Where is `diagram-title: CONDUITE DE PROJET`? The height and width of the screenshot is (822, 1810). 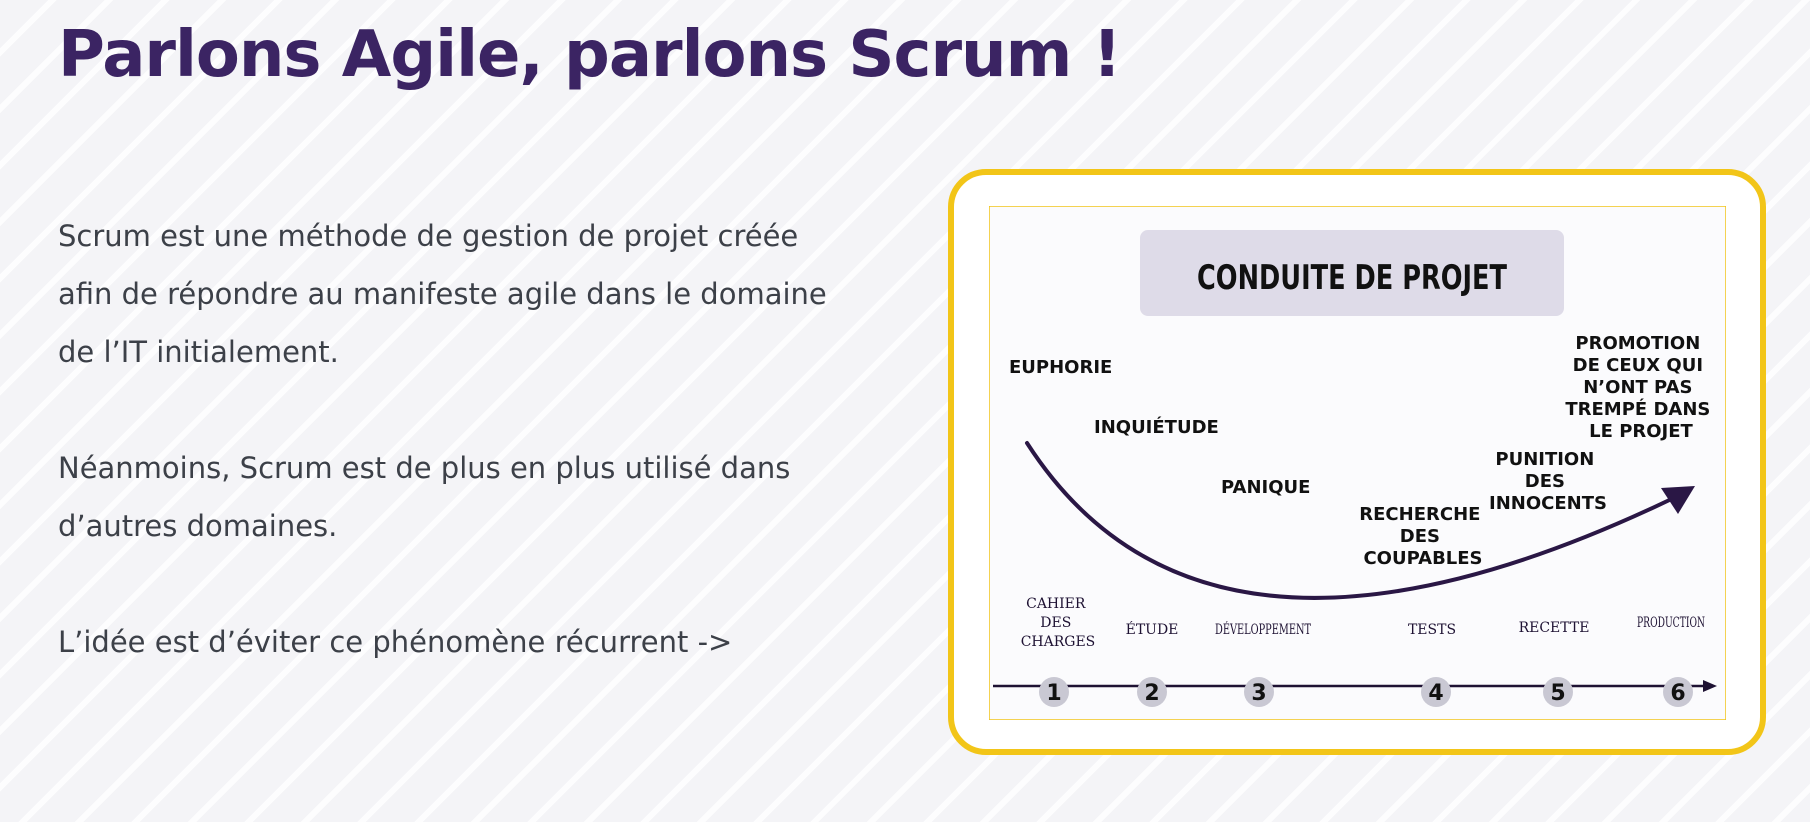
diagram-title: CONDUITE DE PROJET is located at coordinates (1352, 278).